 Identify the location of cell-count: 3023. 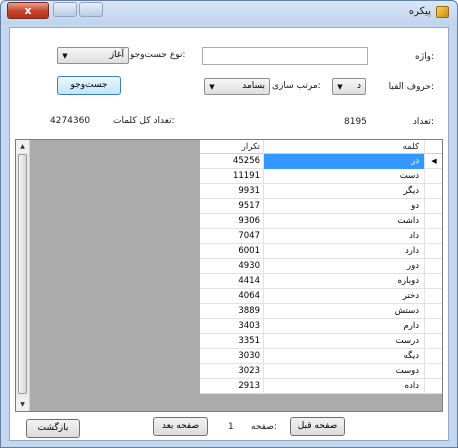
(232, 371).